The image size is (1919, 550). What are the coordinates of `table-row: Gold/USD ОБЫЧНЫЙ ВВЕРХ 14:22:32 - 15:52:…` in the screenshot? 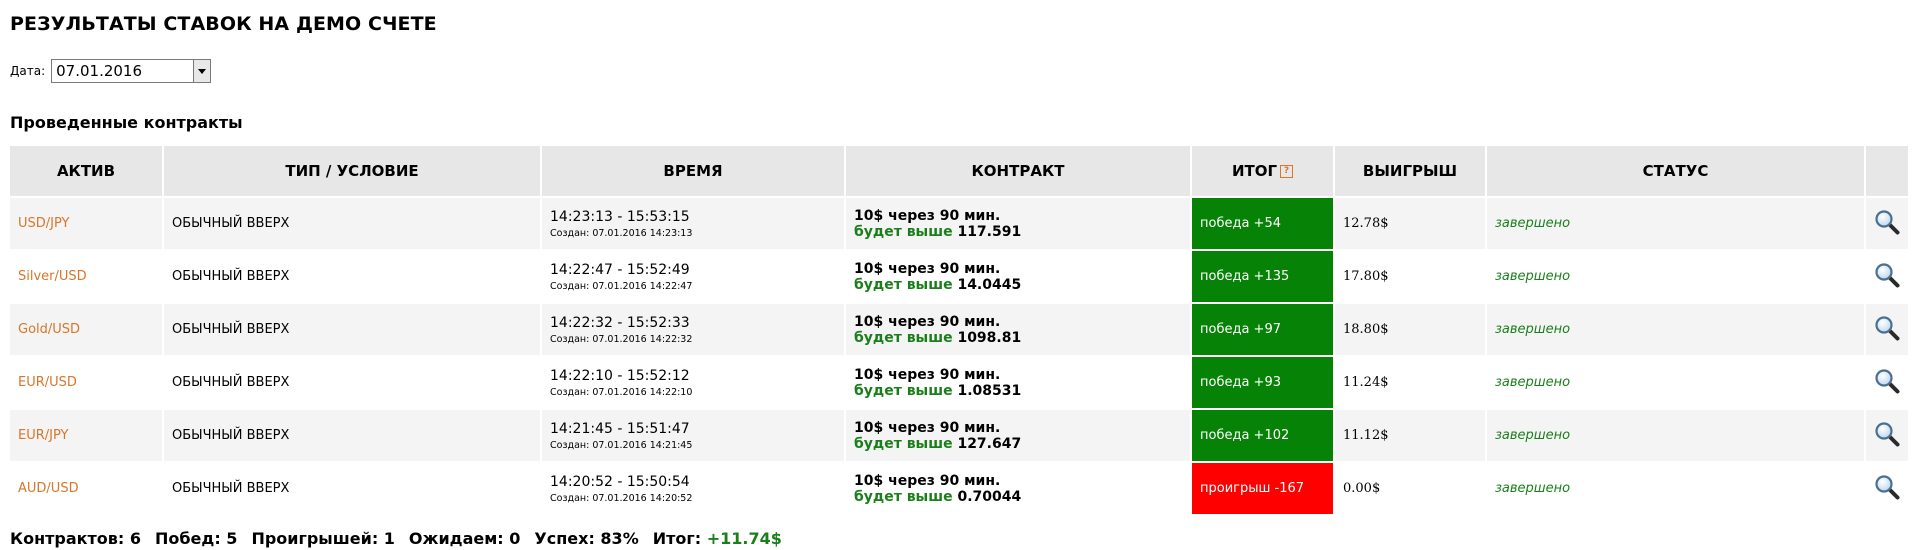 It's located at (960, 329).